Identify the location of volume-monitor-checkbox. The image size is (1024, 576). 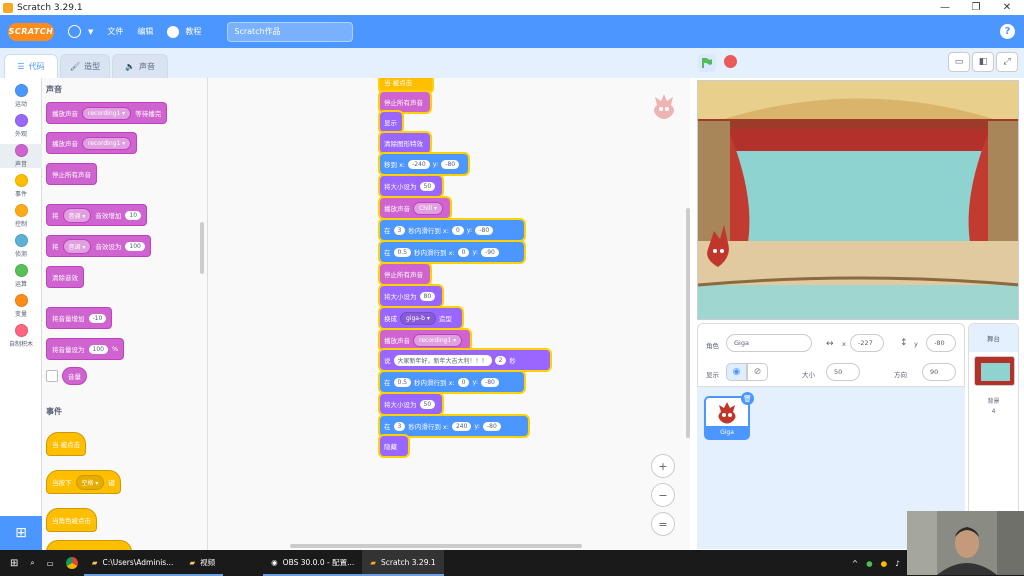
(52, 376).